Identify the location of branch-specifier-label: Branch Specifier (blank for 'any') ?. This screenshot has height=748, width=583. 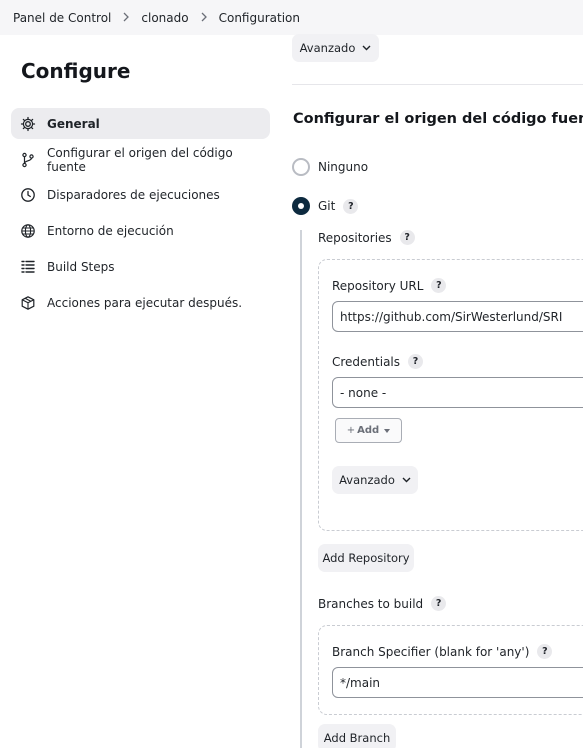
(442, 651).